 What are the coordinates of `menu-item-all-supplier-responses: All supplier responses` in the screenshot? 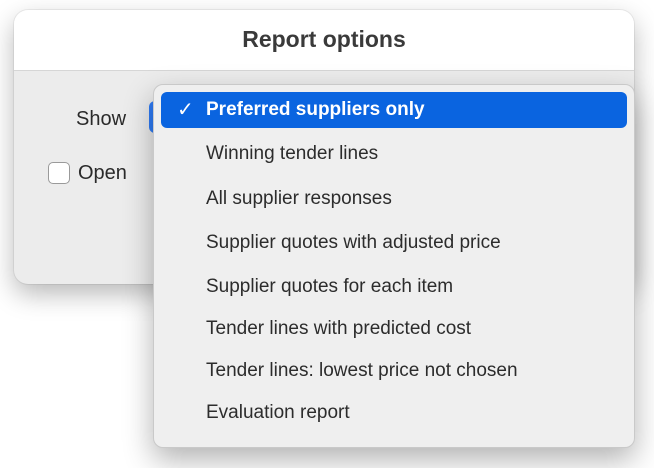 It's located at (394, 199).